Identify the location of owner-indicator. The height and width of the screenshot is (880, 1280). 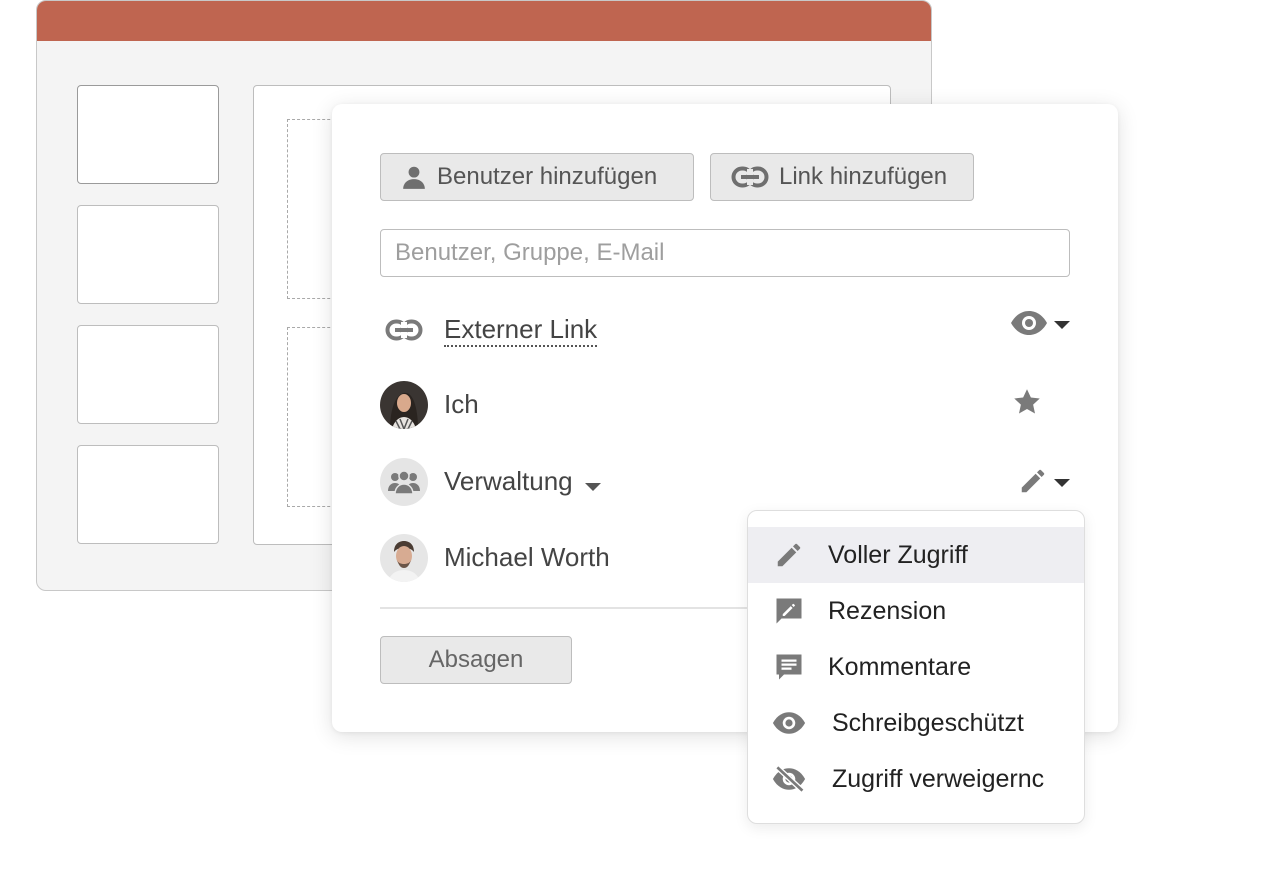
(1027, 404).